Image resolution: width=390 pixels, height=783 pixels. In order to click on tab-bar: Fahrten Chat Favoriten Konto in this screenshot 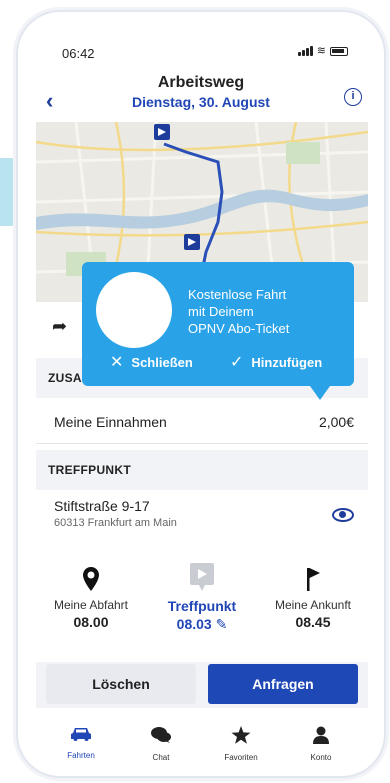, I will do `click(202, 742)`.